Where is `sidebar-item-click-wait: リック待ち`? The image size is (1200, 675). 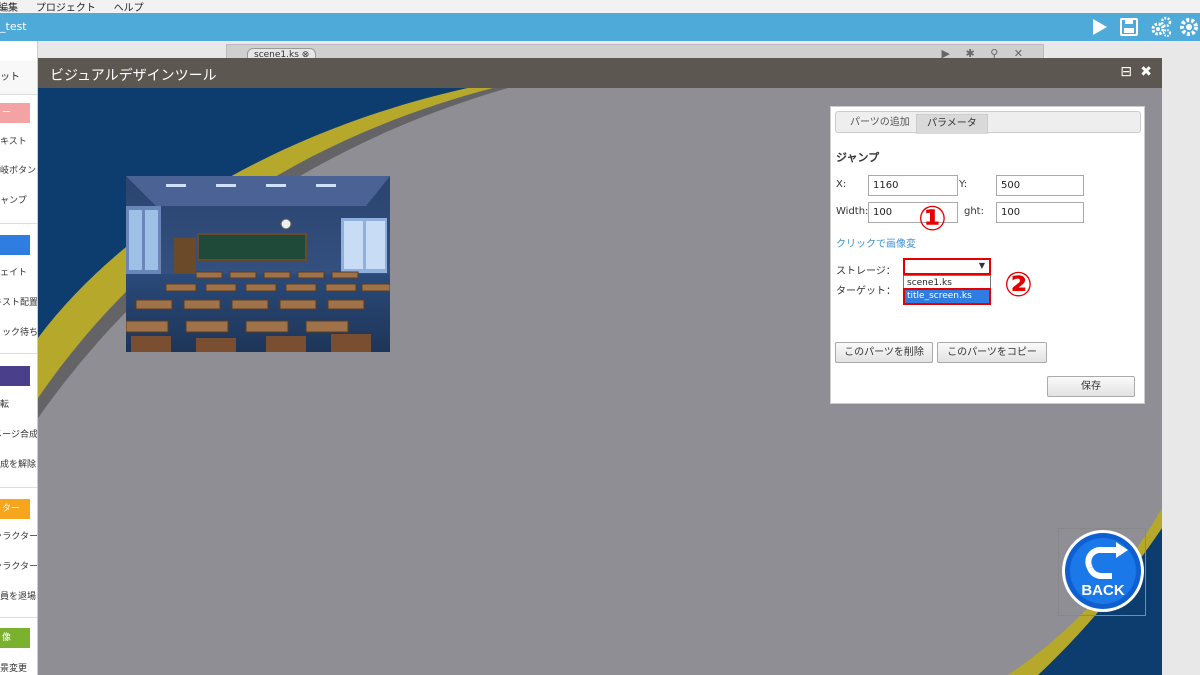 sidebar-item-click-wait: リック待ち is located at coordinates (18, 331).